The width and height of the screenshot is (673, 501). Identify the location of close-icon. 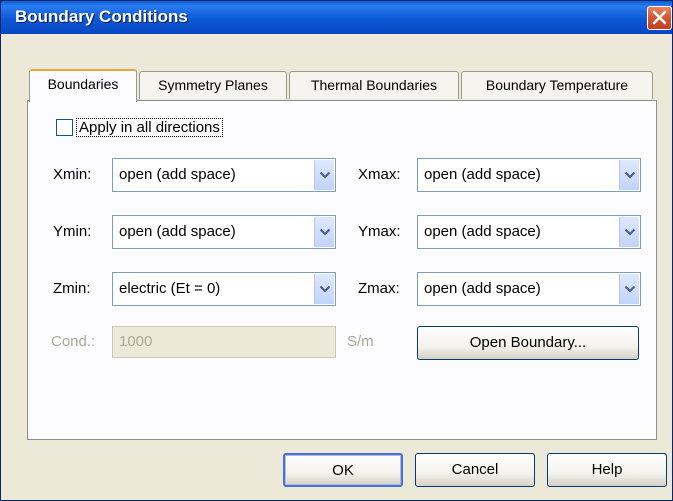
(659, 17).